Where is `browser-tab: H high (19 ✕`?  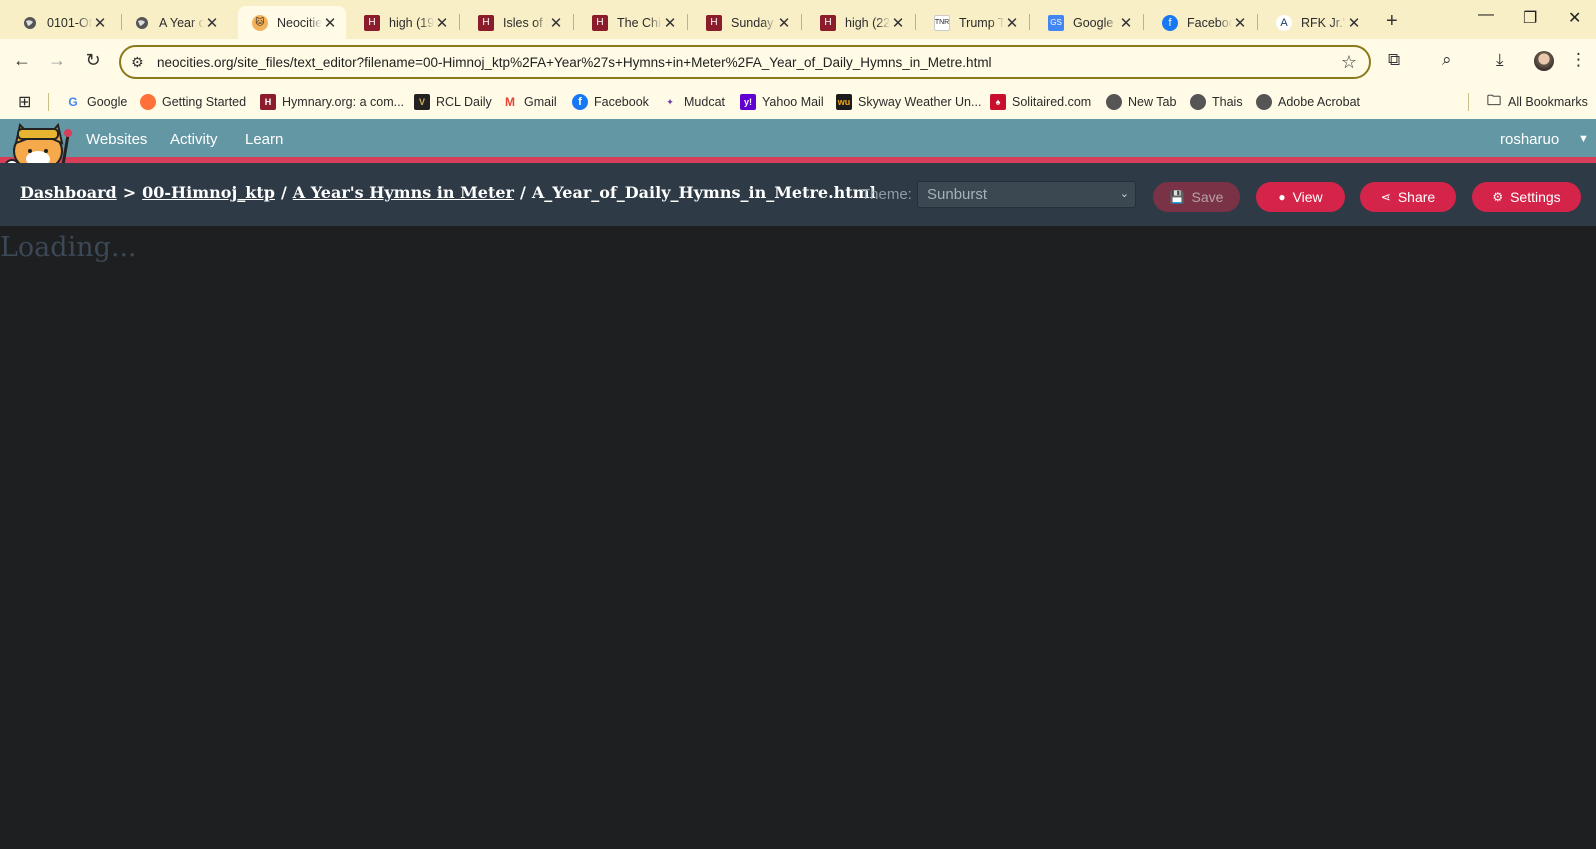 browser-tab: H high (19 ✕ is located at coordinates (404, 22).